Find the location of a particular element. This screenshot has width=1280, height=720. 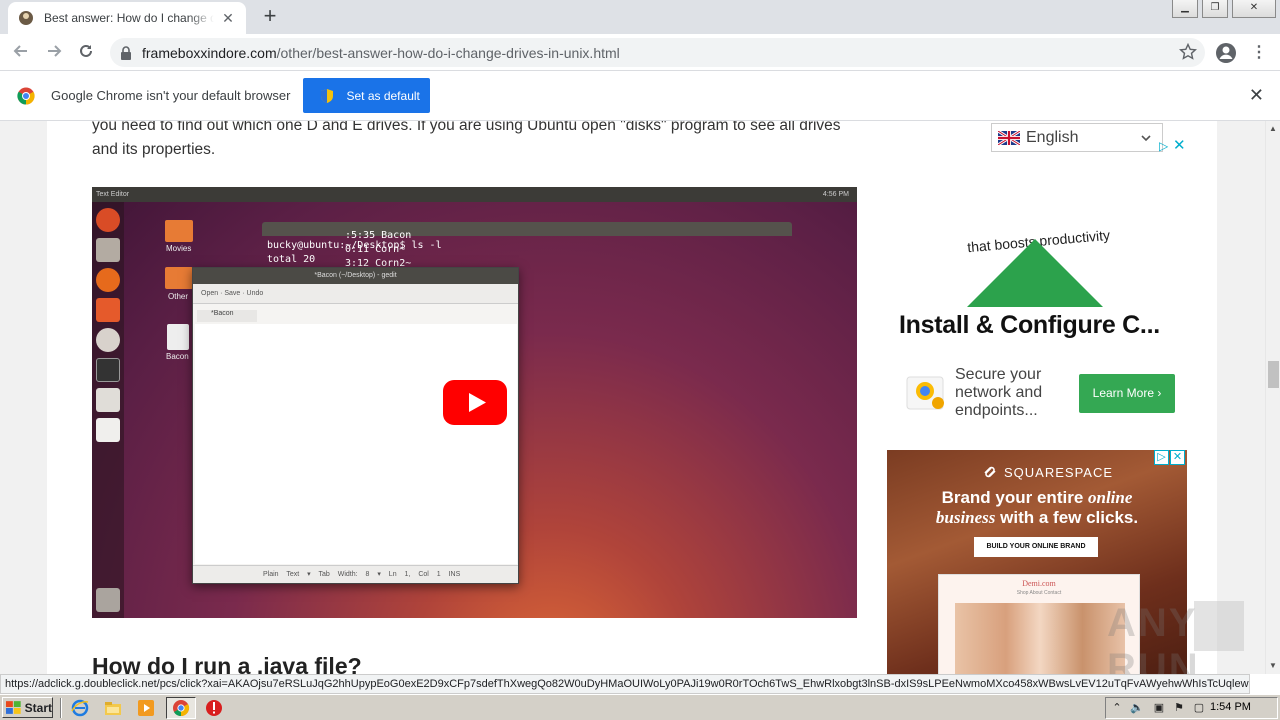

chrome-taskbar-icon is located at coordinates (181, 708).